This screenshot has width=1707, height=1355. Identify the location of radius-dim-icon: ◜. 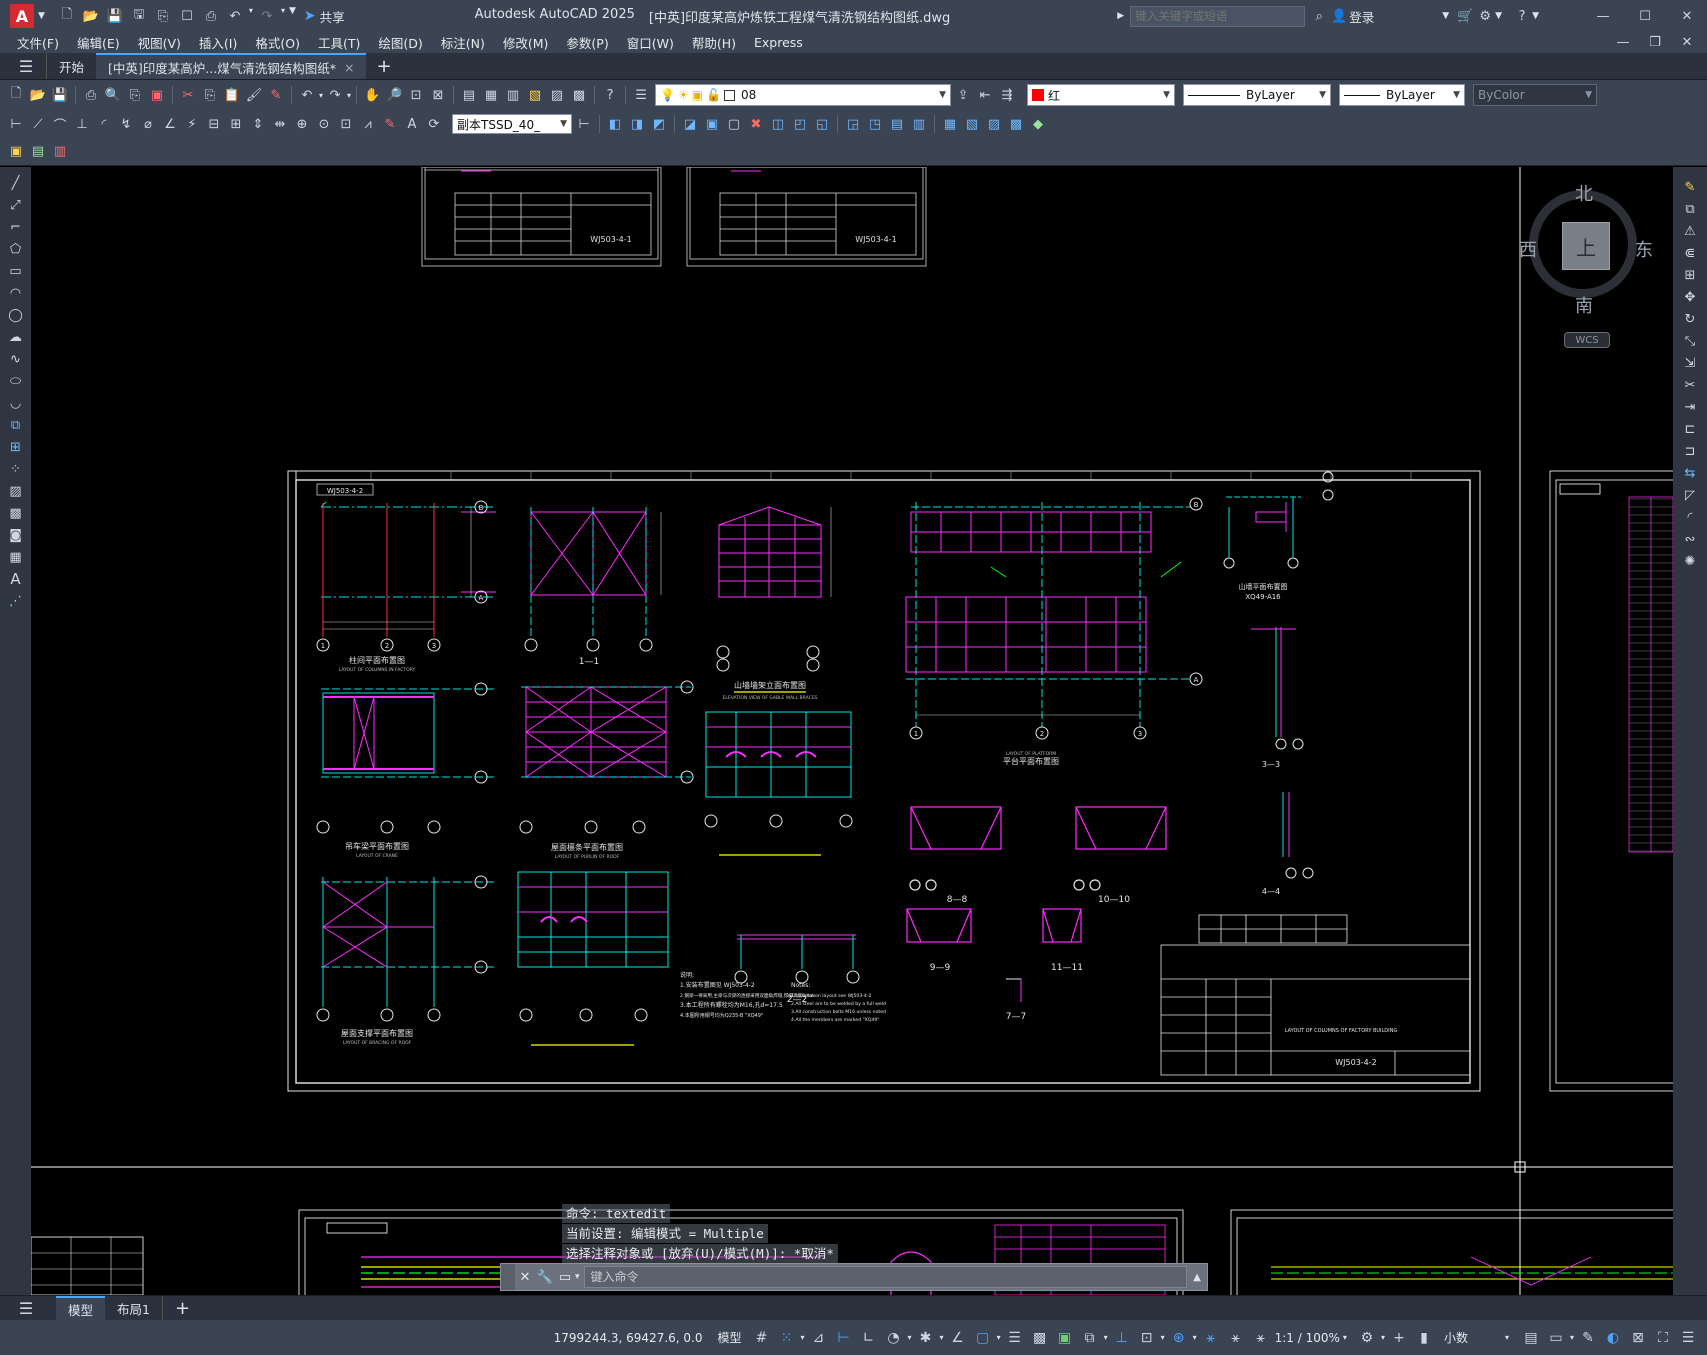
(104, 124).